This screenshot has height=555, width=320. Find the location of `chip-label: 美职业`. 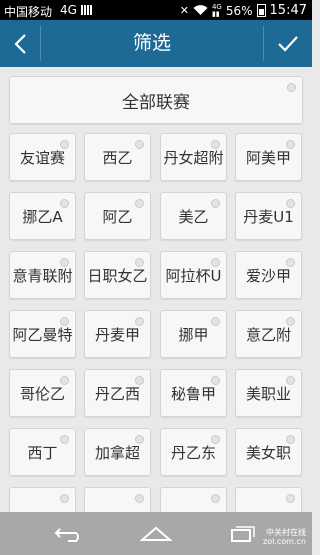

chip-label: 美职业 is located at coordinates (268, 393).